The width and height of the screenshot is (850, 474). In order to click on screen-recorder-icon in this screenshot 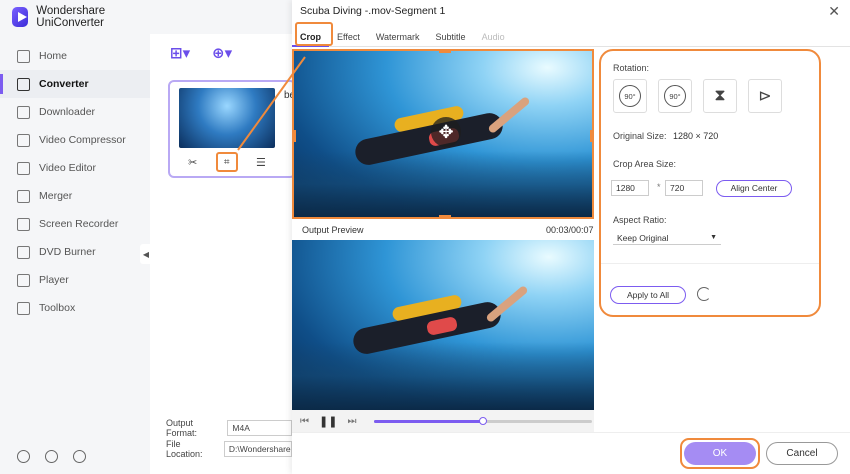, I will do `click(23, 224)`.